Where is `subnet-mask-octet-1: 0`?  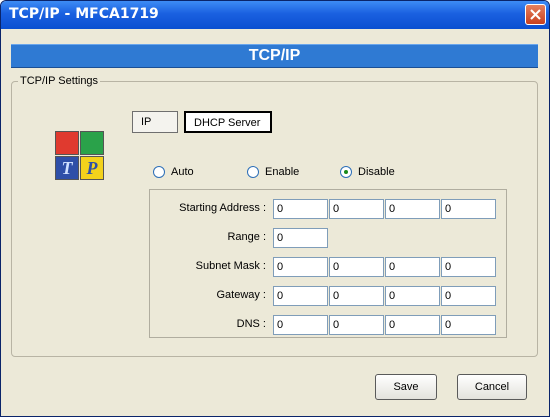
subnet-mask-octet-1: 0 is located at coordinates (300, 267).